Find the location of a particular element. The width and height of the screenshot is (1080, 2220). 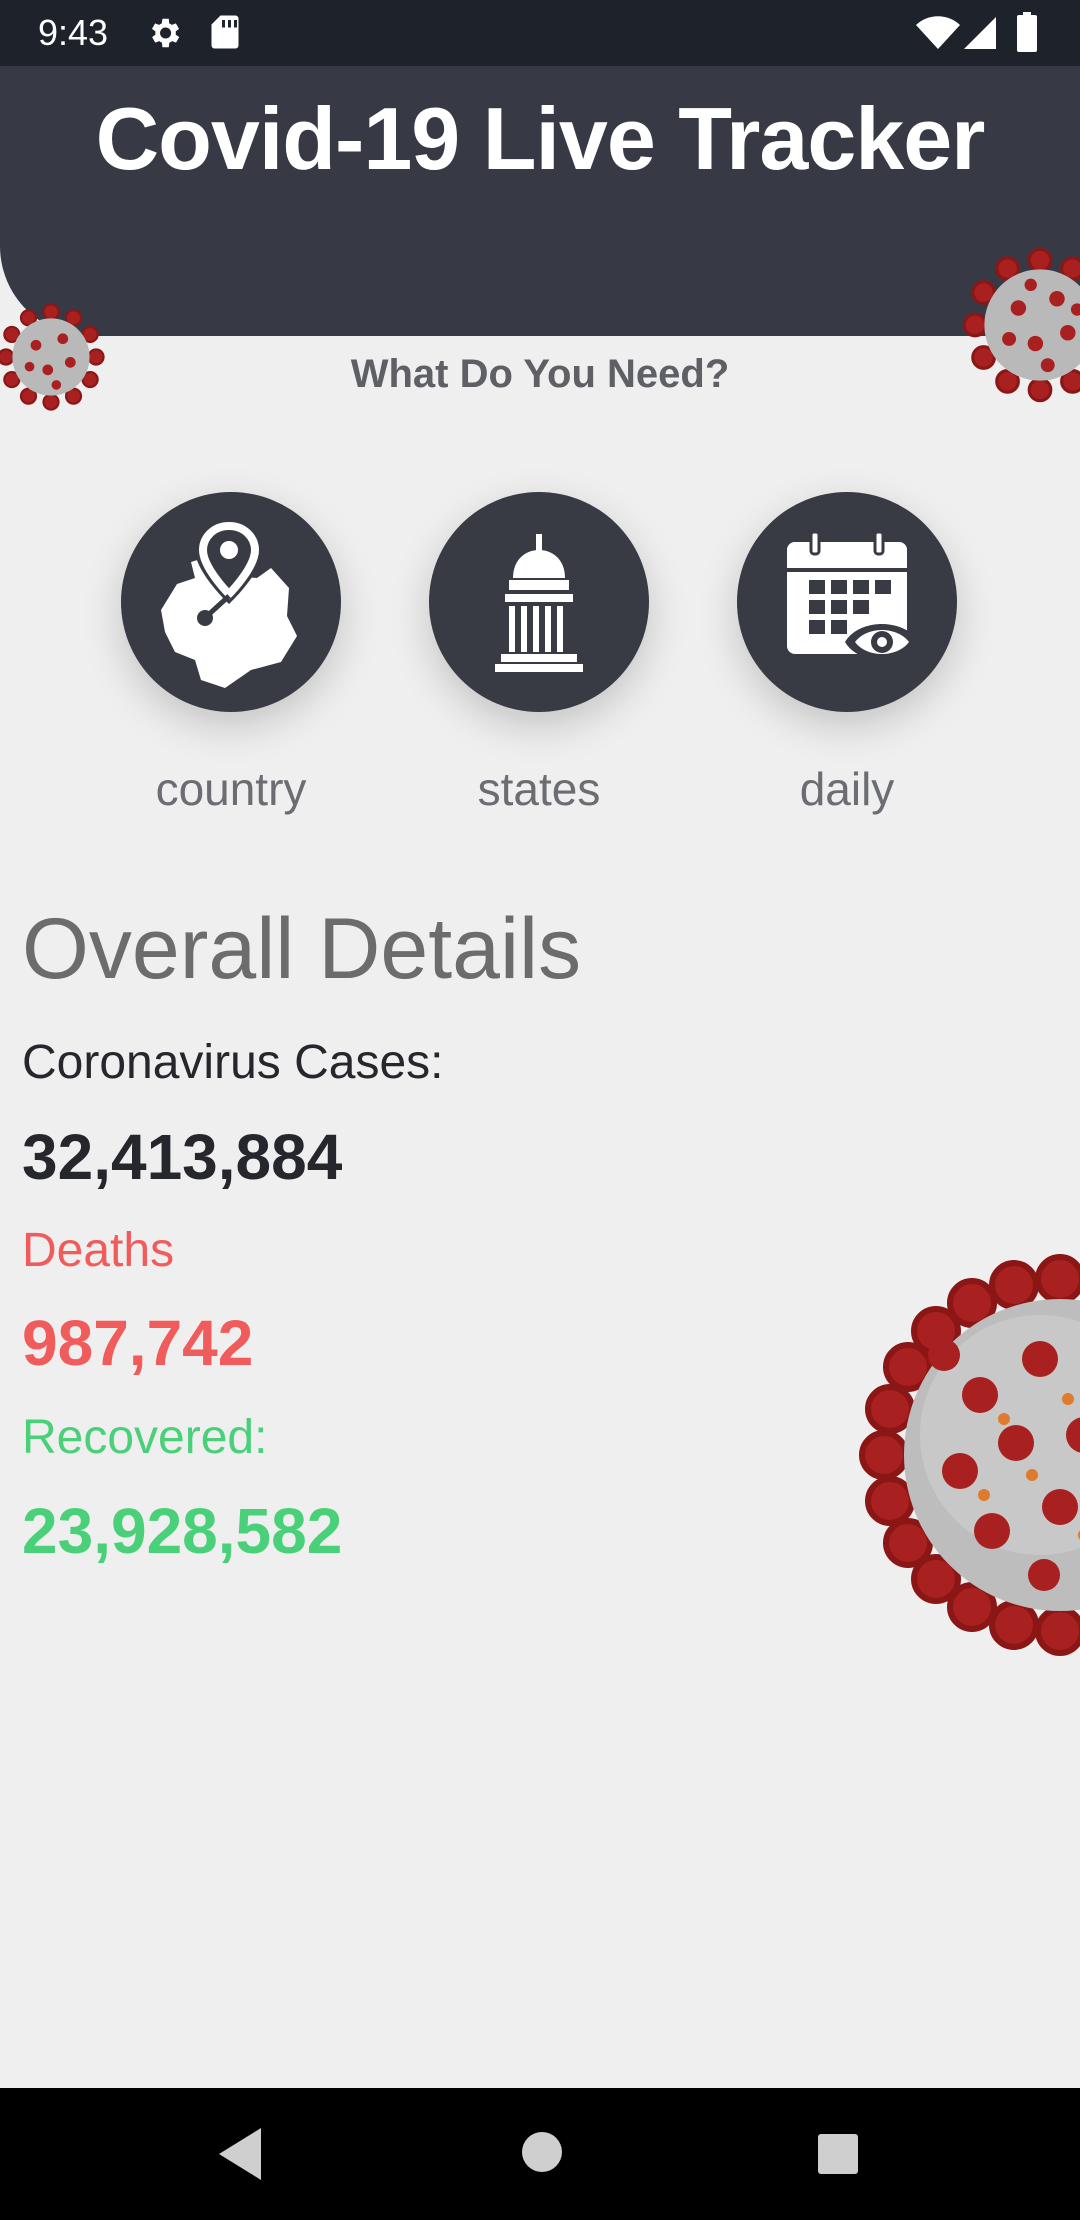

cases-label: Coronavirus Cases: is located at coordinates (233, 1062).